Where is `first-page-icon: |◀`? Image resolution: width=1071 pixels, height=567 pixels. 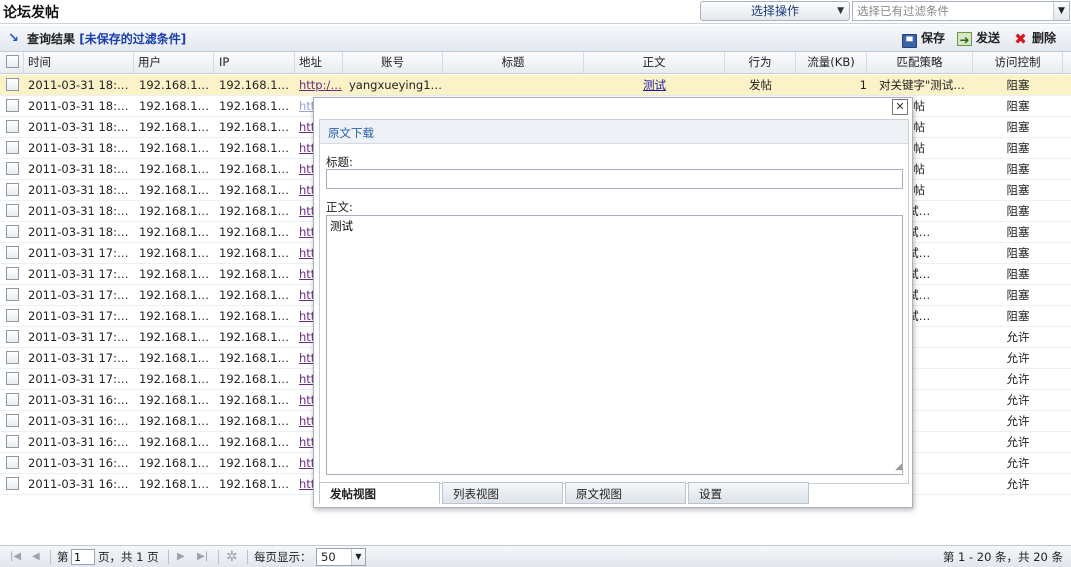
first-page-icon: |◀ is located at coordinates (15, 556).